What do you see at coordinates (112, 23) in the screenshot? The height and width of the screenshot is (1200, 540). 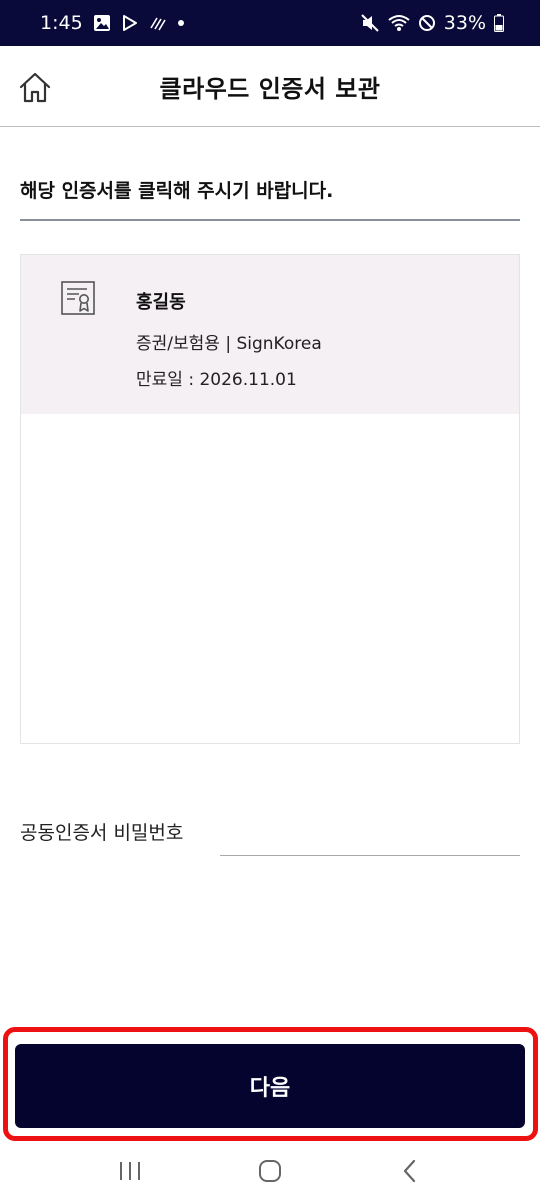 I see `status-left: 1:45` at bounding box center [112, 23].